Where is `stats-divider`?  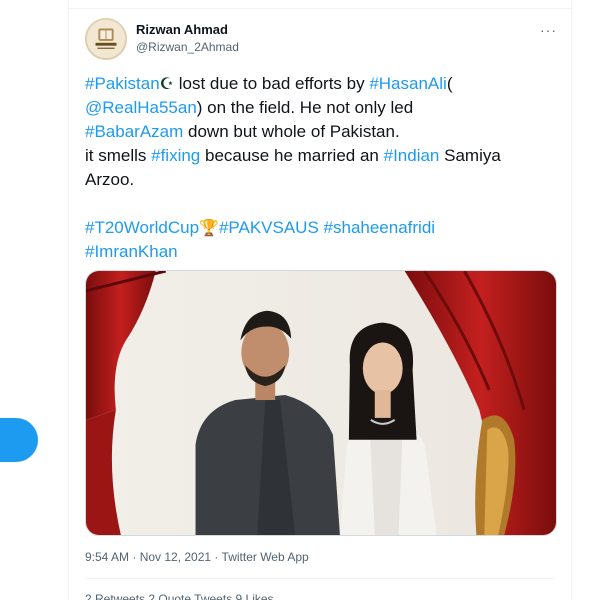
stats-divider is located at coordinates (320, 578).